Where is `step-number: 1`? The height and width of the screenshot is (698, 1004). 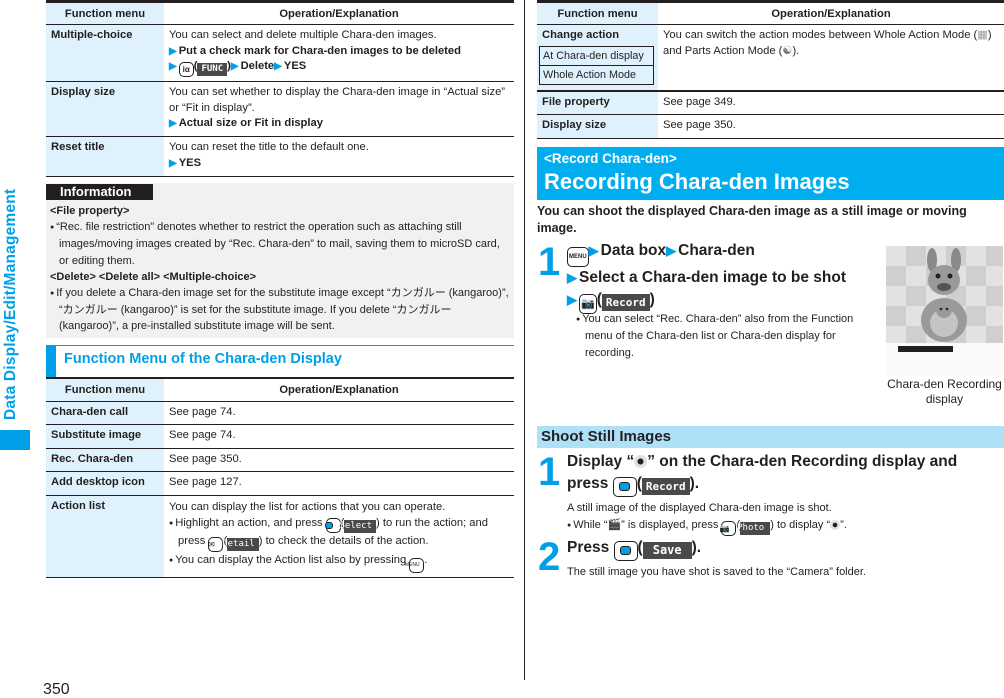 step-number: 1 is located at coordinates (549, 472).